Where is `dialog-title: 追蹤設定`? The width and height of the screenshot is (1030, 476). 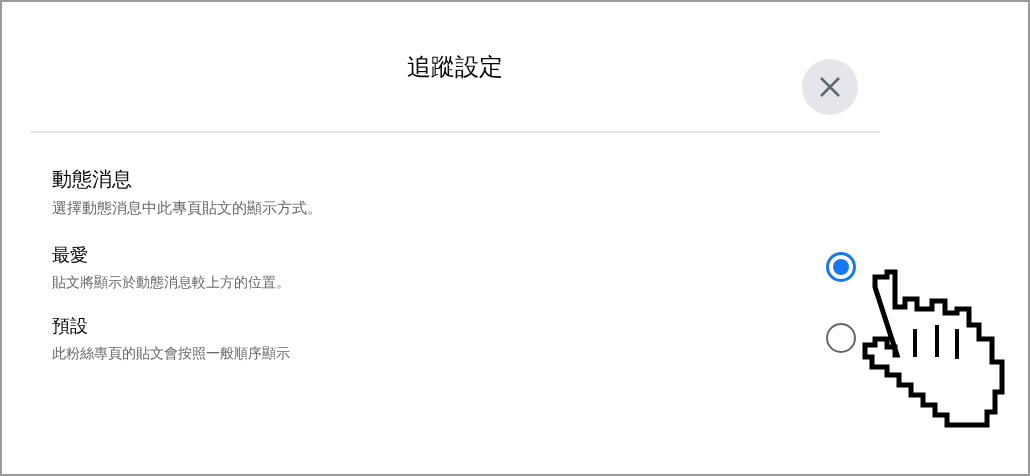
dialog-title: 追蹤設定 is located at coordinates (455, 67).